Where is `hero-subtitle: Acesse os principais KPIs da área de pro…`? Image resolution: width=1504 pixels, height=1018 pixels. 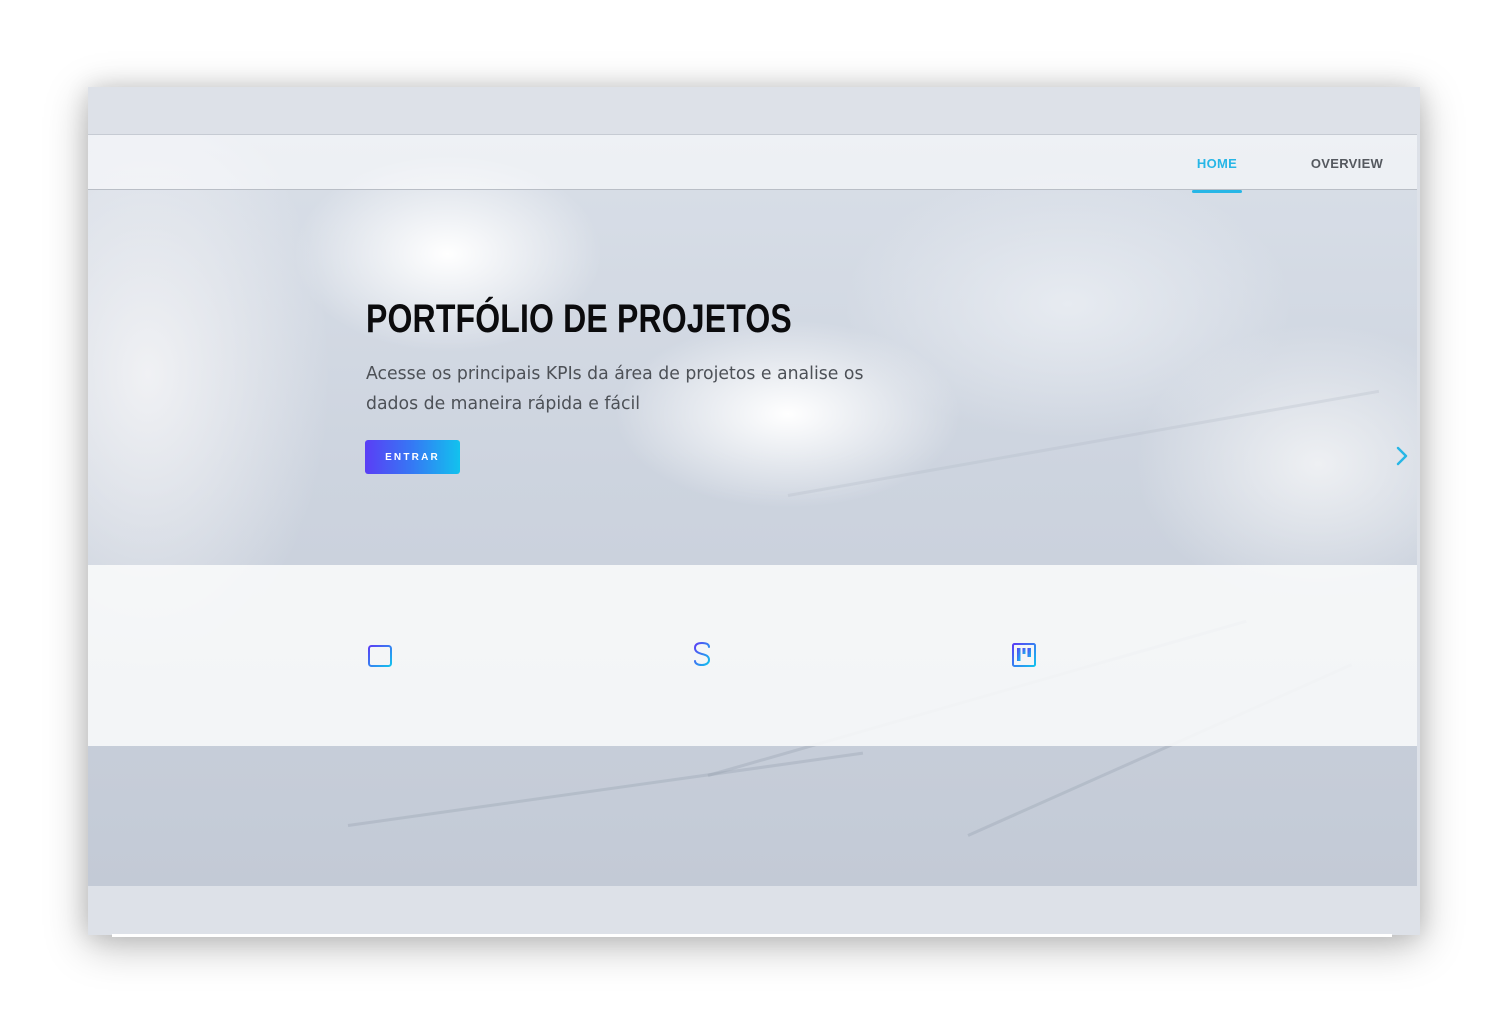 hero-subtitle: Acesse os principais KPIs da área de pro… is located at coordinates (615, 388).